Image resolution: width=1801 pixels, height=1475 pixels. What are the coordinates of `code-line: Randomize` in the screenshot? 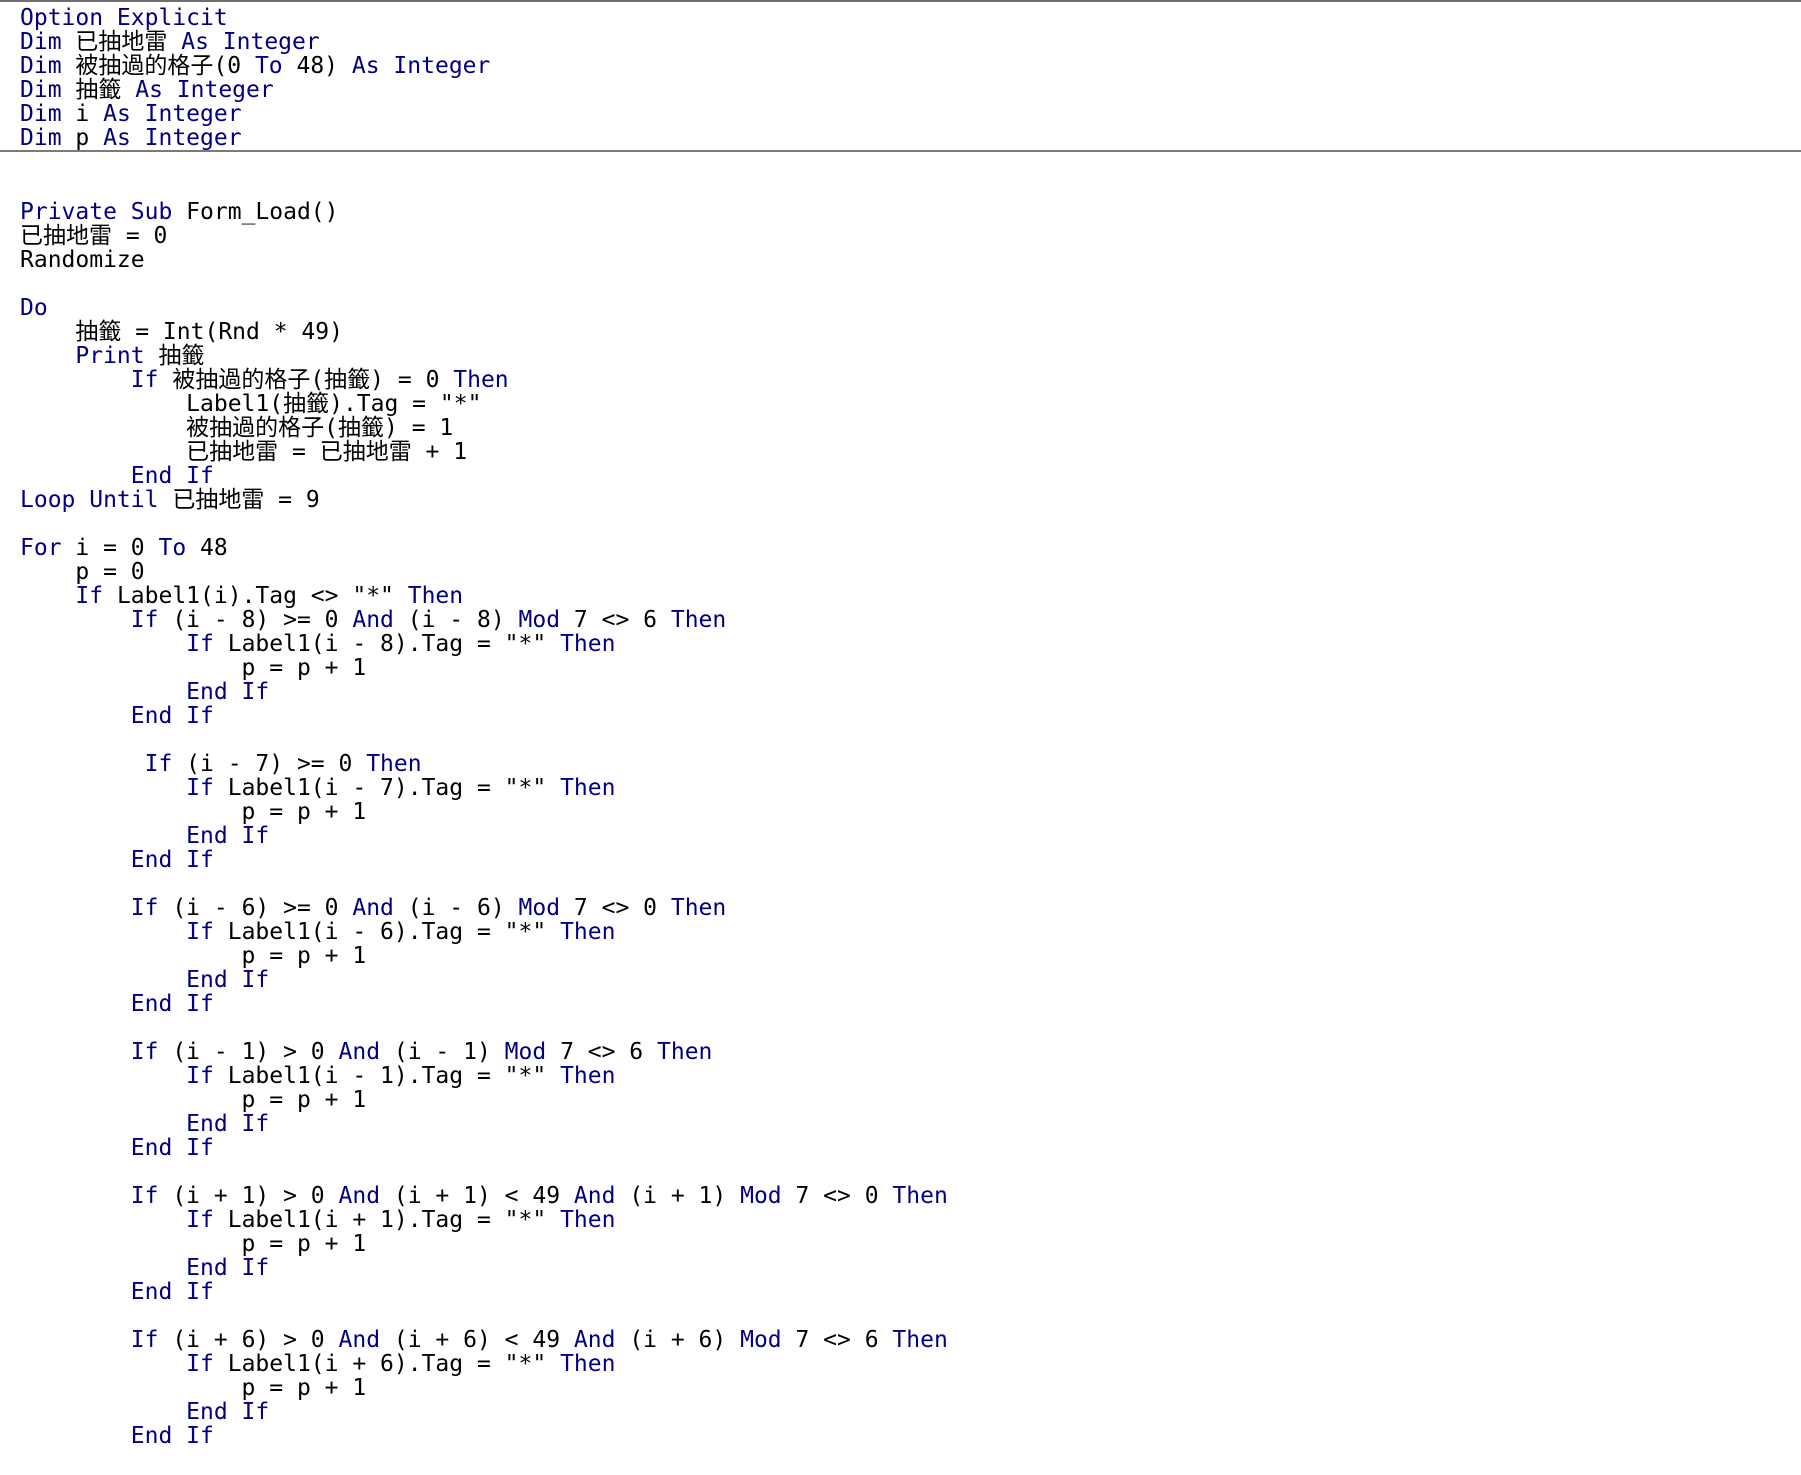 It's located at (484, 260).